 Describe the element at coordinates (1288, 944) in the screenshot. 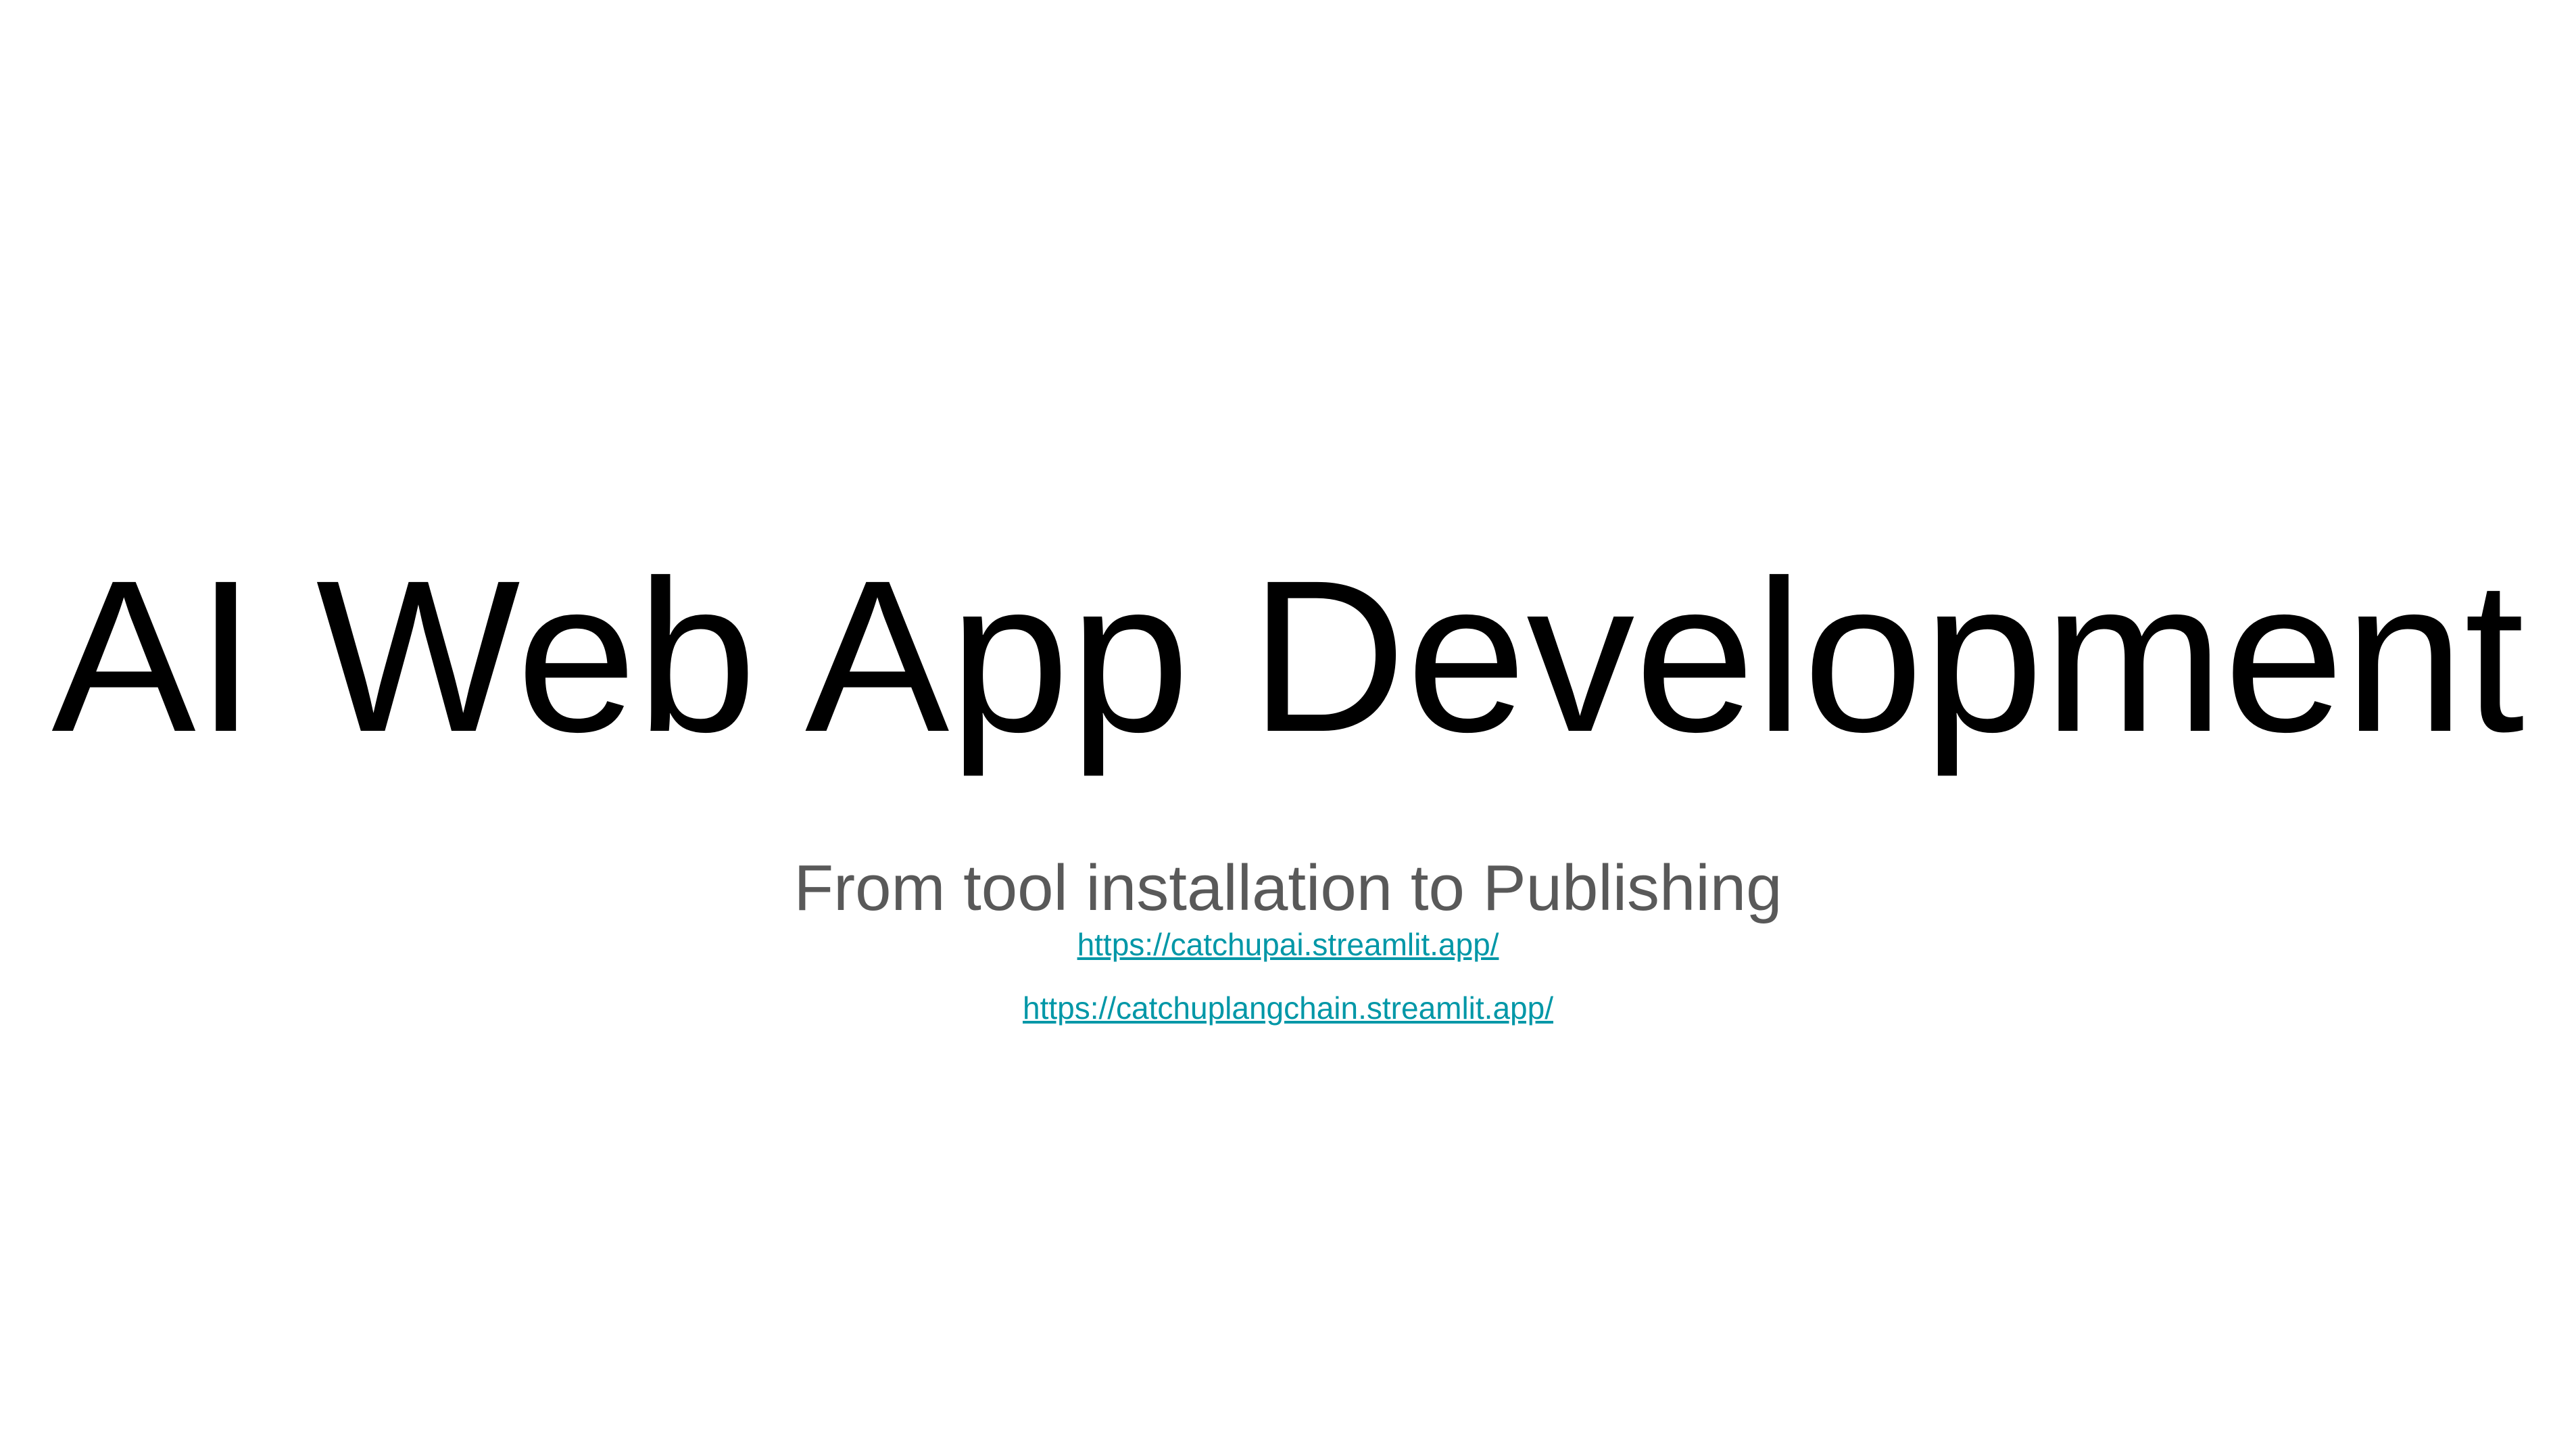

I see `catchupai-link: https://catchupai.streamlit.app/` at that location.